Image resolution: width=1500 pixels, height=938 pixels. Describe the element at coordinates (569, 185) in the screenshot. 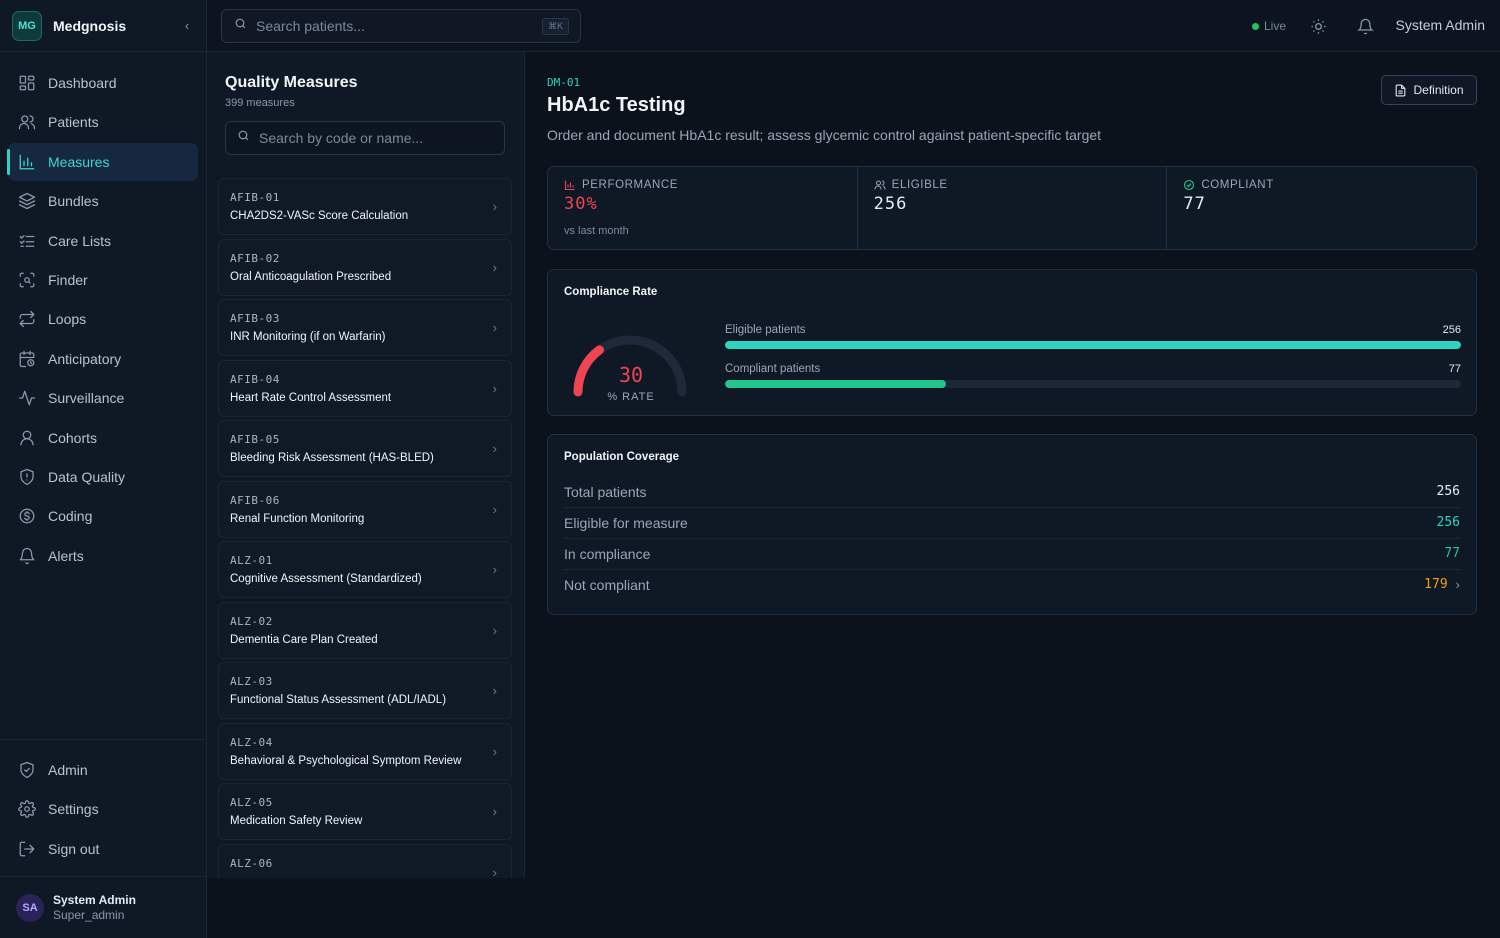

I see `bar-chart-icon` at that location.